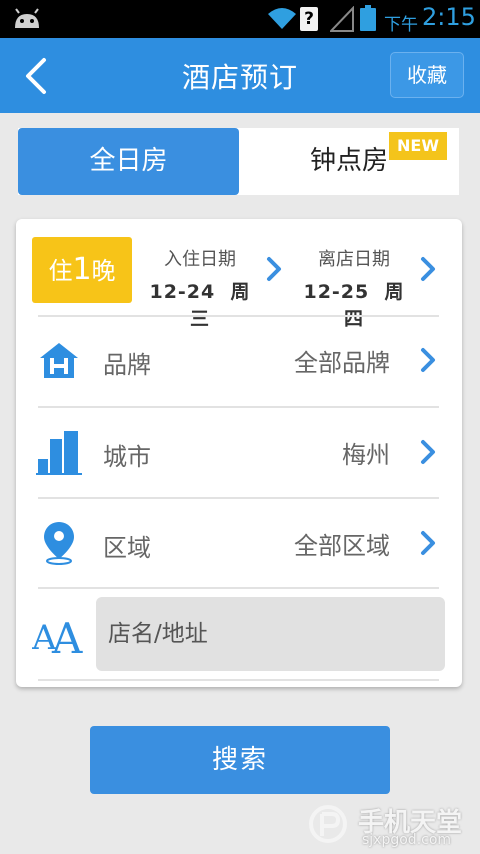 The width and height of the screenshot is (480, 854). I want to click on checkin-date-picker: 入住日期 12-24 周三, so click(200, 288).